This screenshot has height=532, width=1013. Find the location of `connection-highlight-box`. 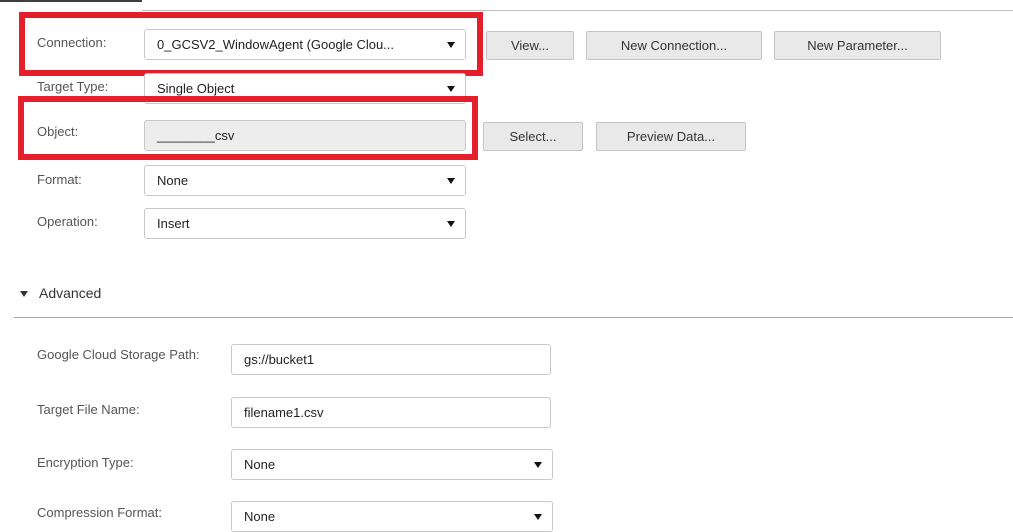

connection-highlight-box is located at coordinates (251, 44).